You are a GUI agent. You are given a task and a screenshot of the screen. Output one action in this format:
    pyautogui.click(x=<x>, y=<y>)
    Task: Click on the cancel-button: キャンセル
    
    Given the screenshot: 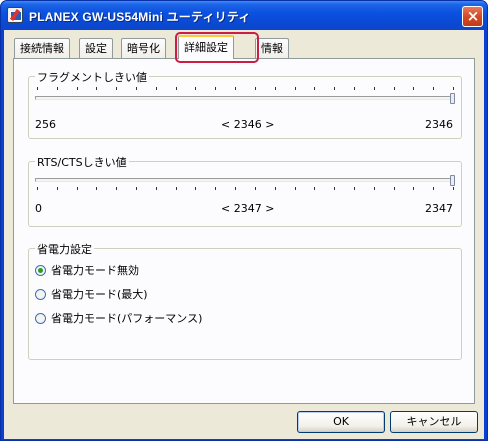 What is the action you would take?
    pyautogui.click(x=434, y=422)
    